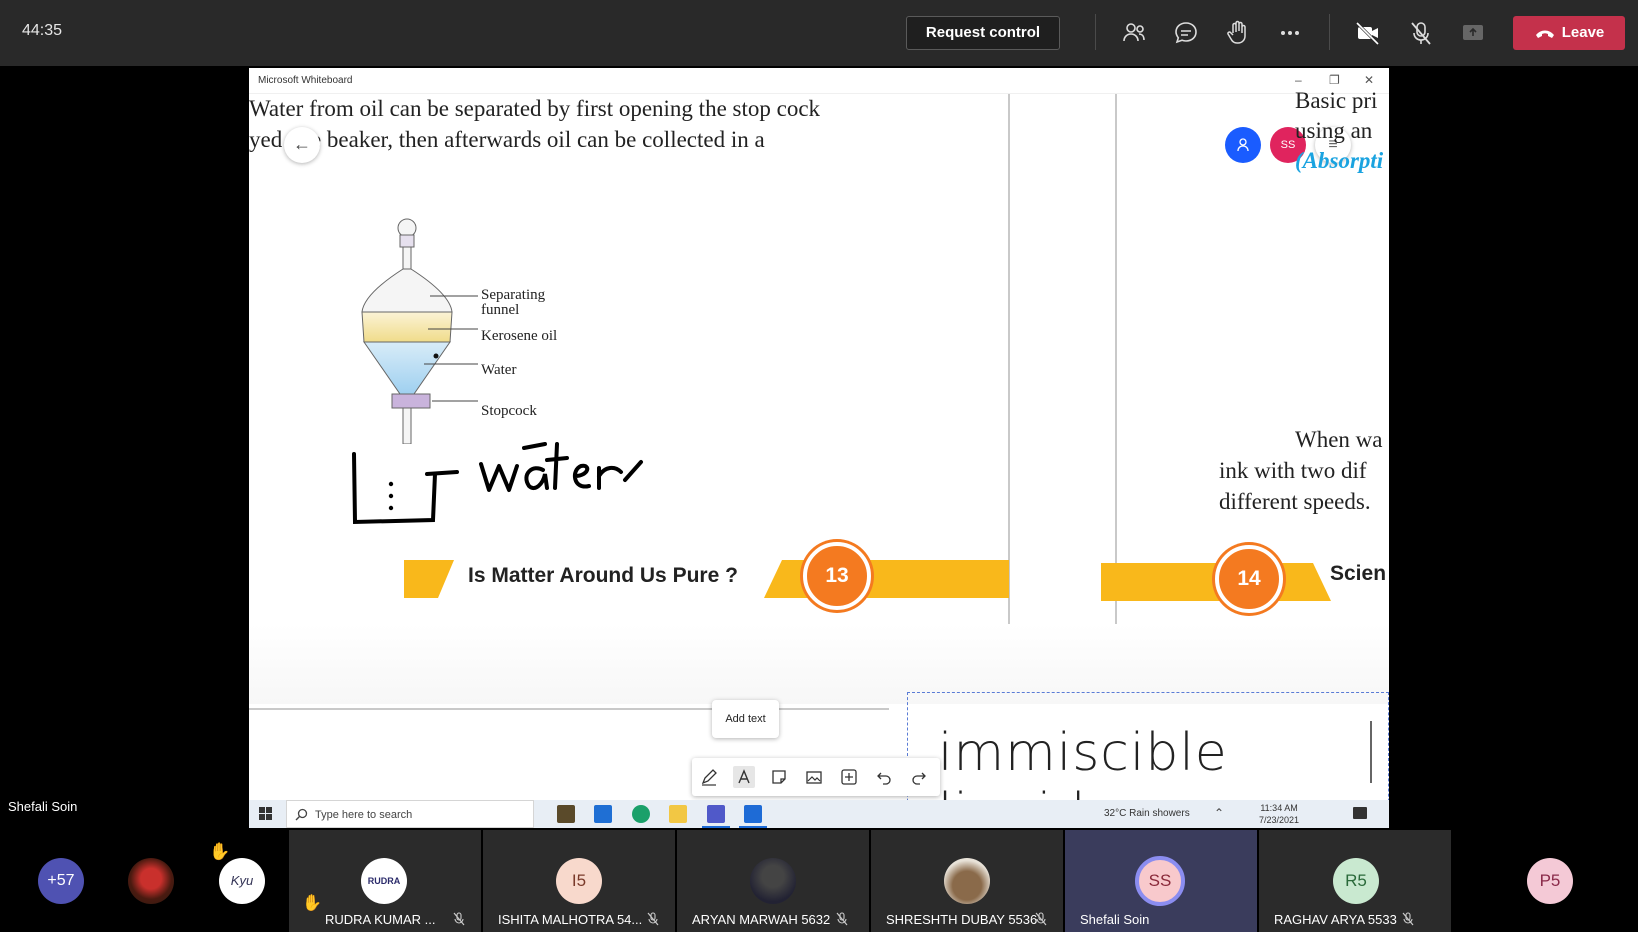 The width and height of the screenshot is (1638, 932). Describe the element at coordinates (1356, 881) in the screenshot. I see `avatar: R5` at that location.